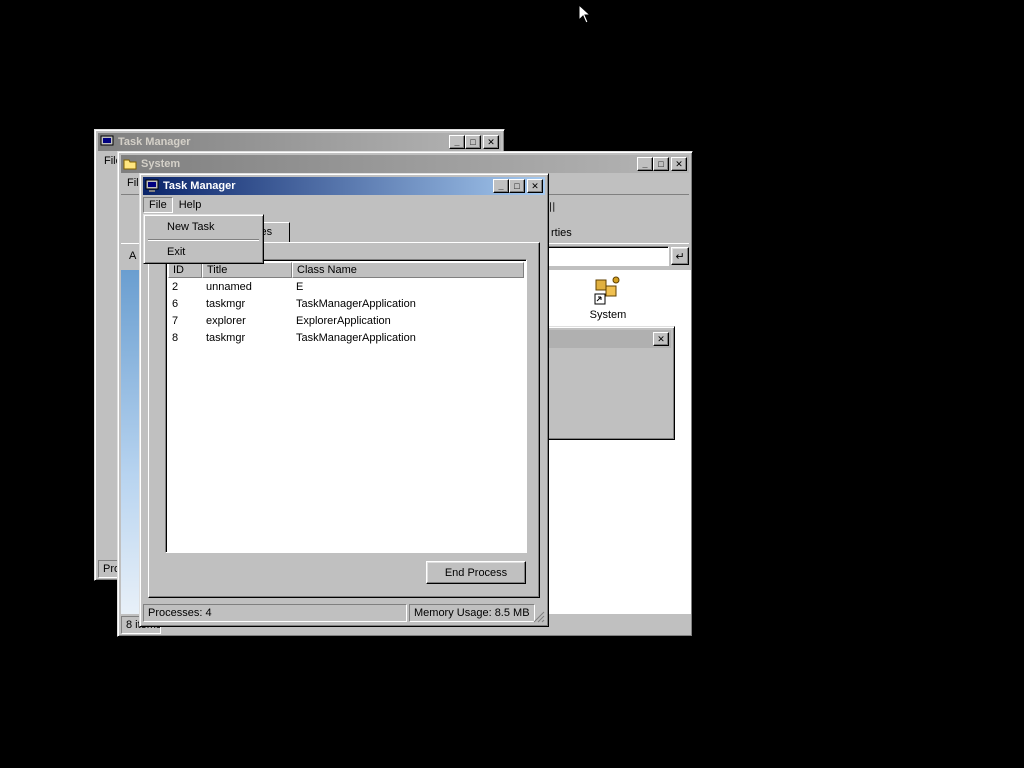 The image size is (1024, 768). I want to click on table-row: 8 taskmgr TaskManagerApplication, so click(346, 338).